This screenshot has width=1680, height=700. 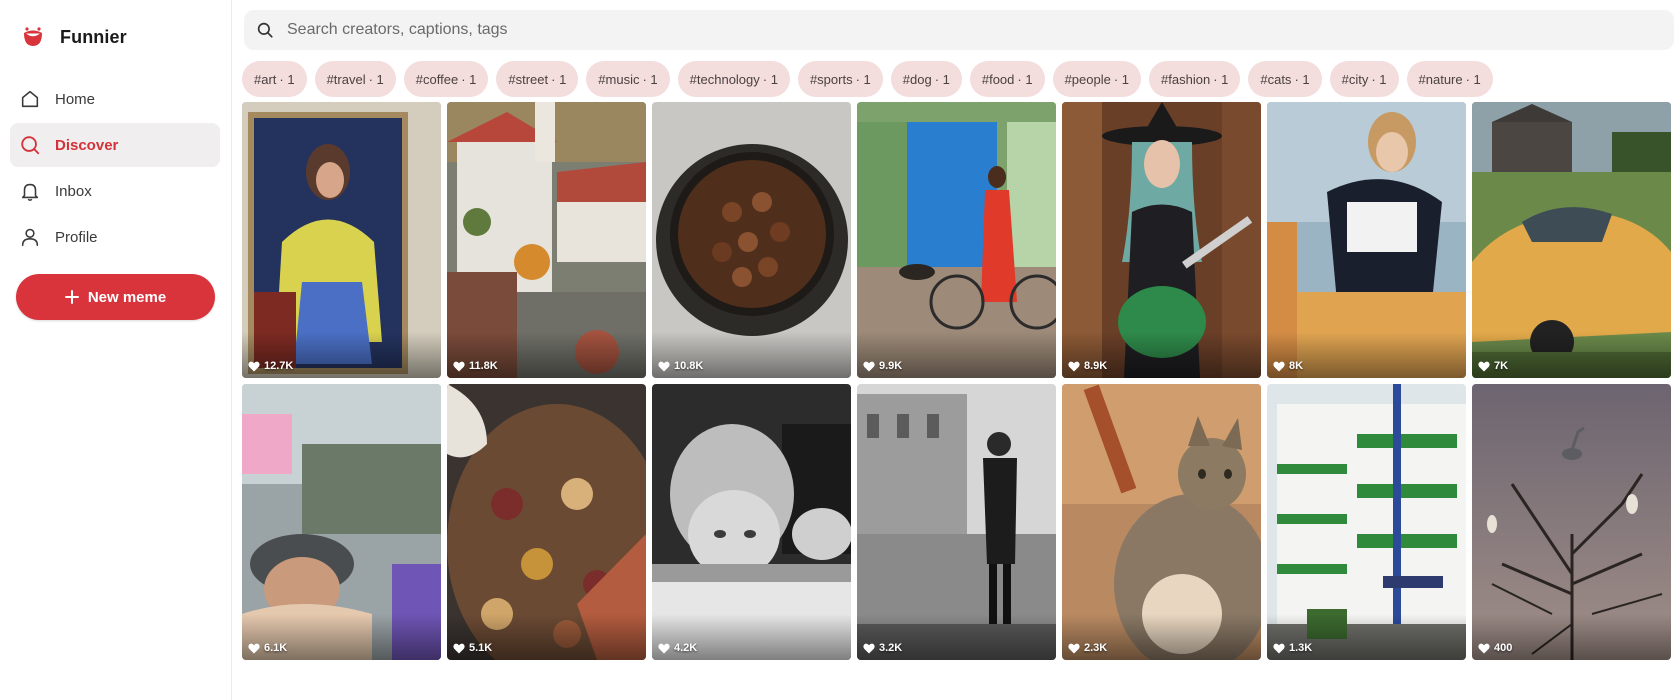 What do you see at coordinates (115, 191) in the screenshot?
I see `sidebar-item-inbox: Inbox` at bounding box center [115, 191].